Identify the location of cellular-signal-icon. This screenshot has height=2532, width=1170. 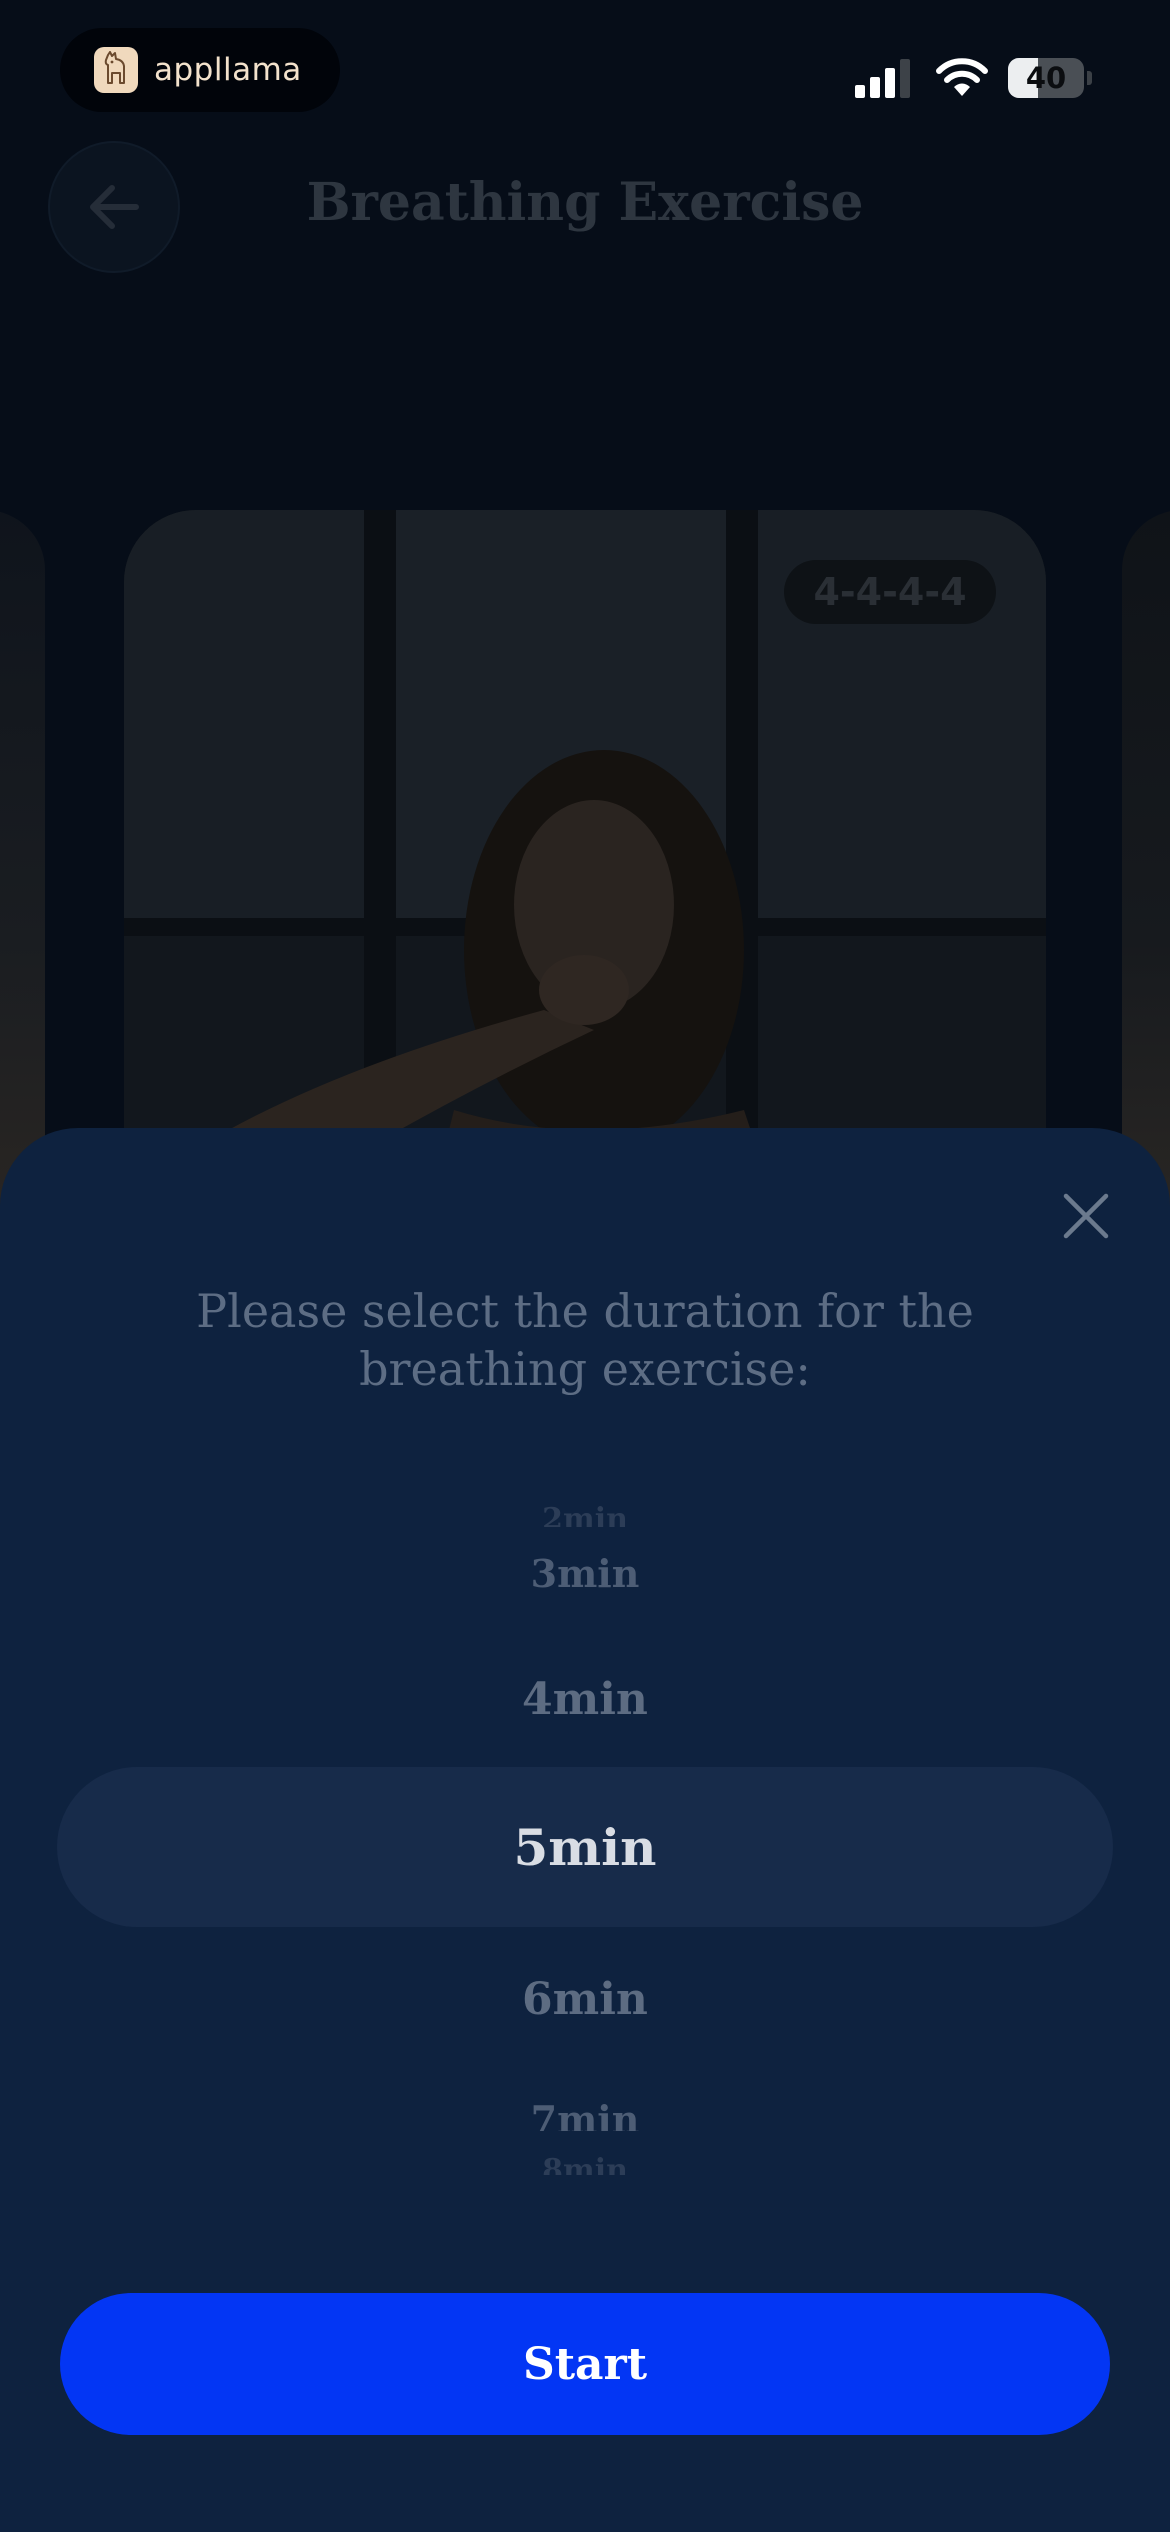
(882, 78).